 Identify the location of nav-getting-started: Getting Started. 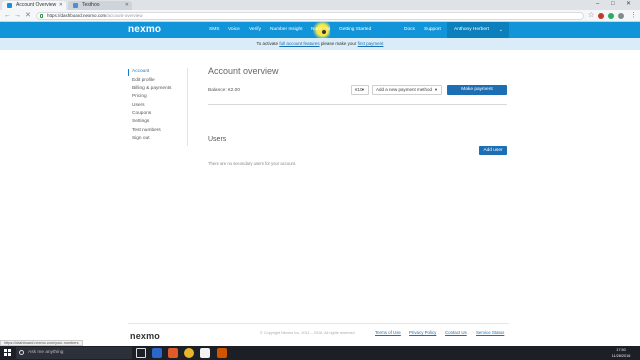
(355, 30).